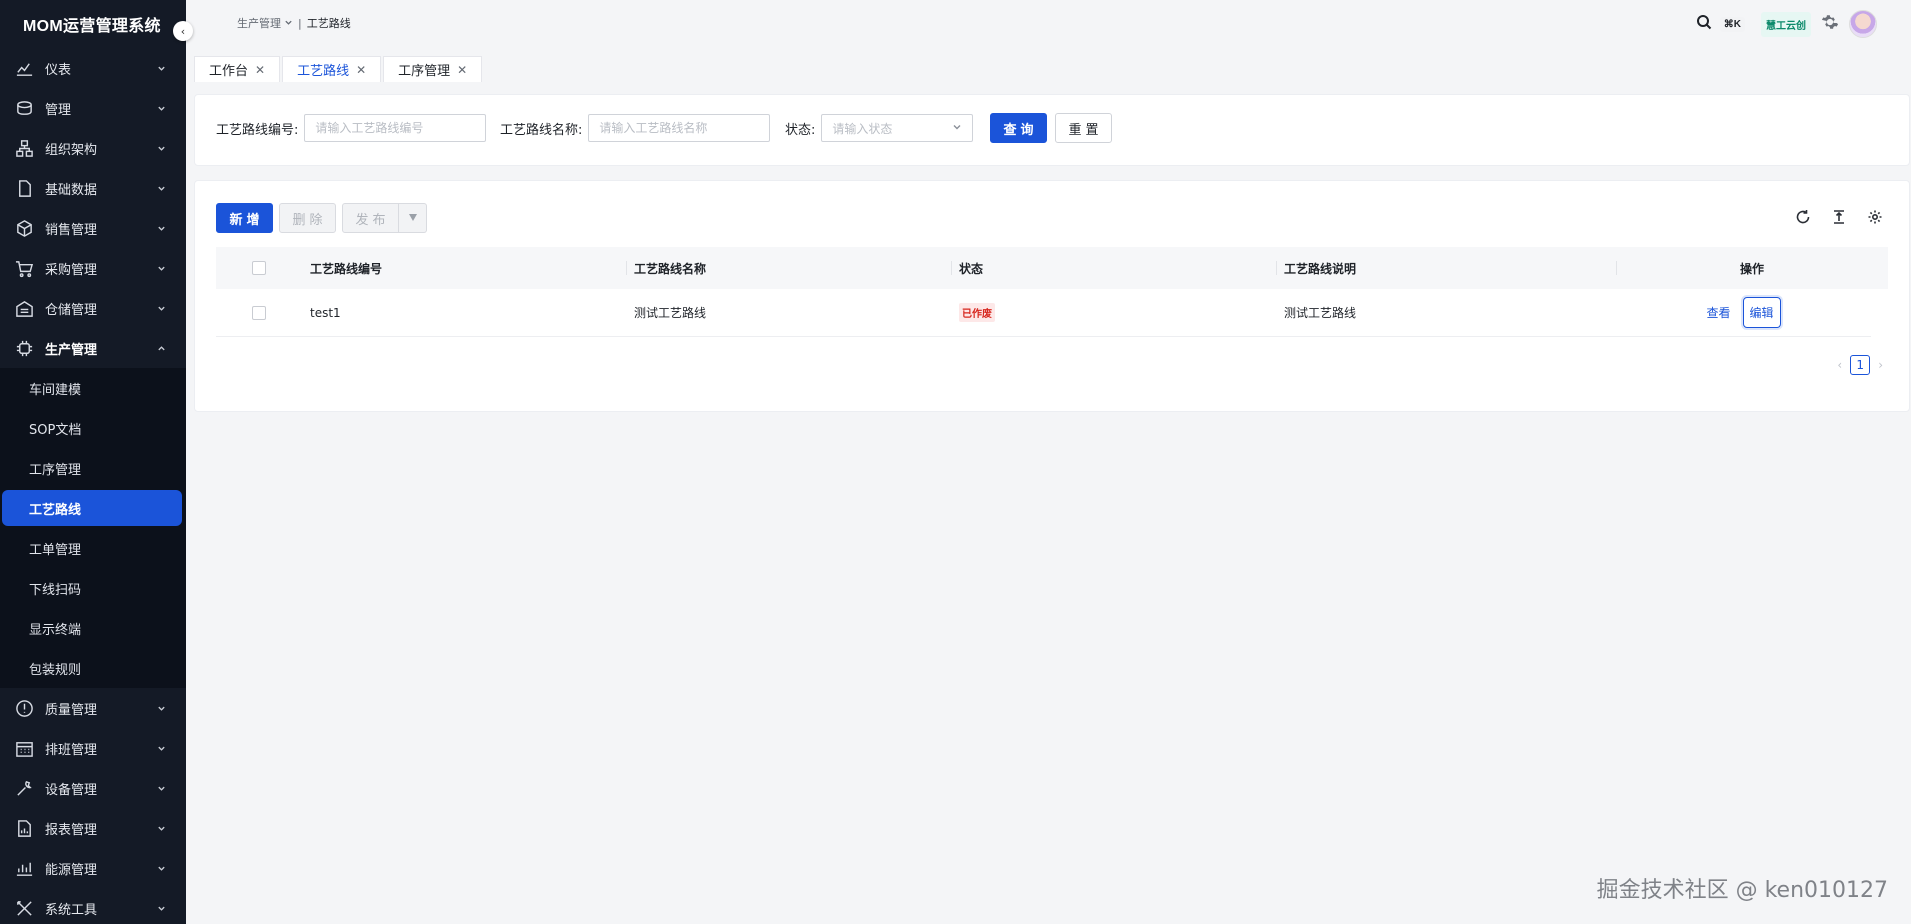 This screenshot has width=1911, height=924. Describe the element at coordinates (413, 218) in the screenshot. I see `publish-dropdown-button` at that location.